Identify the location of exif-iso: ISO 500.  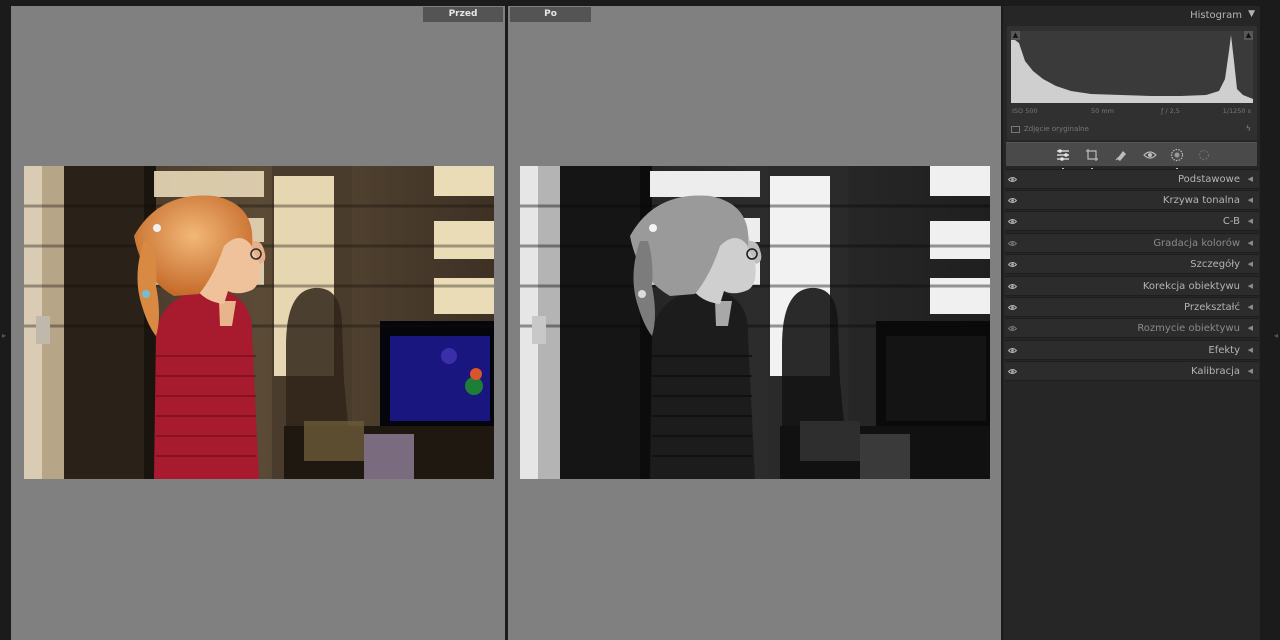
(1025, 111).